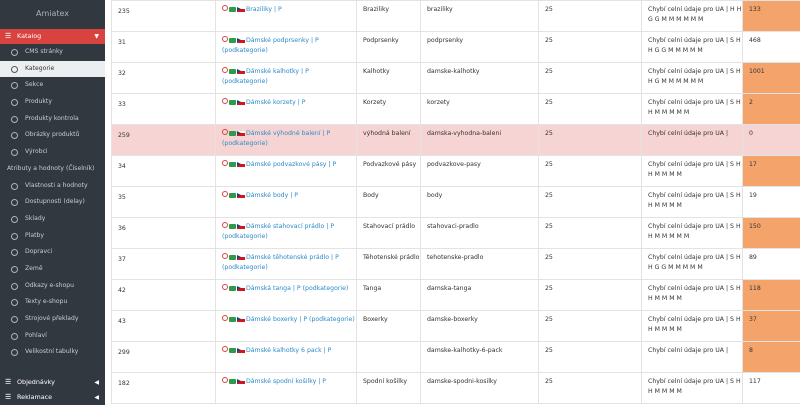  What do you see at coordinates (264, 9) in the screenshot?
I see `category-link: Braziliky | P` at bounding box center [264, 9].